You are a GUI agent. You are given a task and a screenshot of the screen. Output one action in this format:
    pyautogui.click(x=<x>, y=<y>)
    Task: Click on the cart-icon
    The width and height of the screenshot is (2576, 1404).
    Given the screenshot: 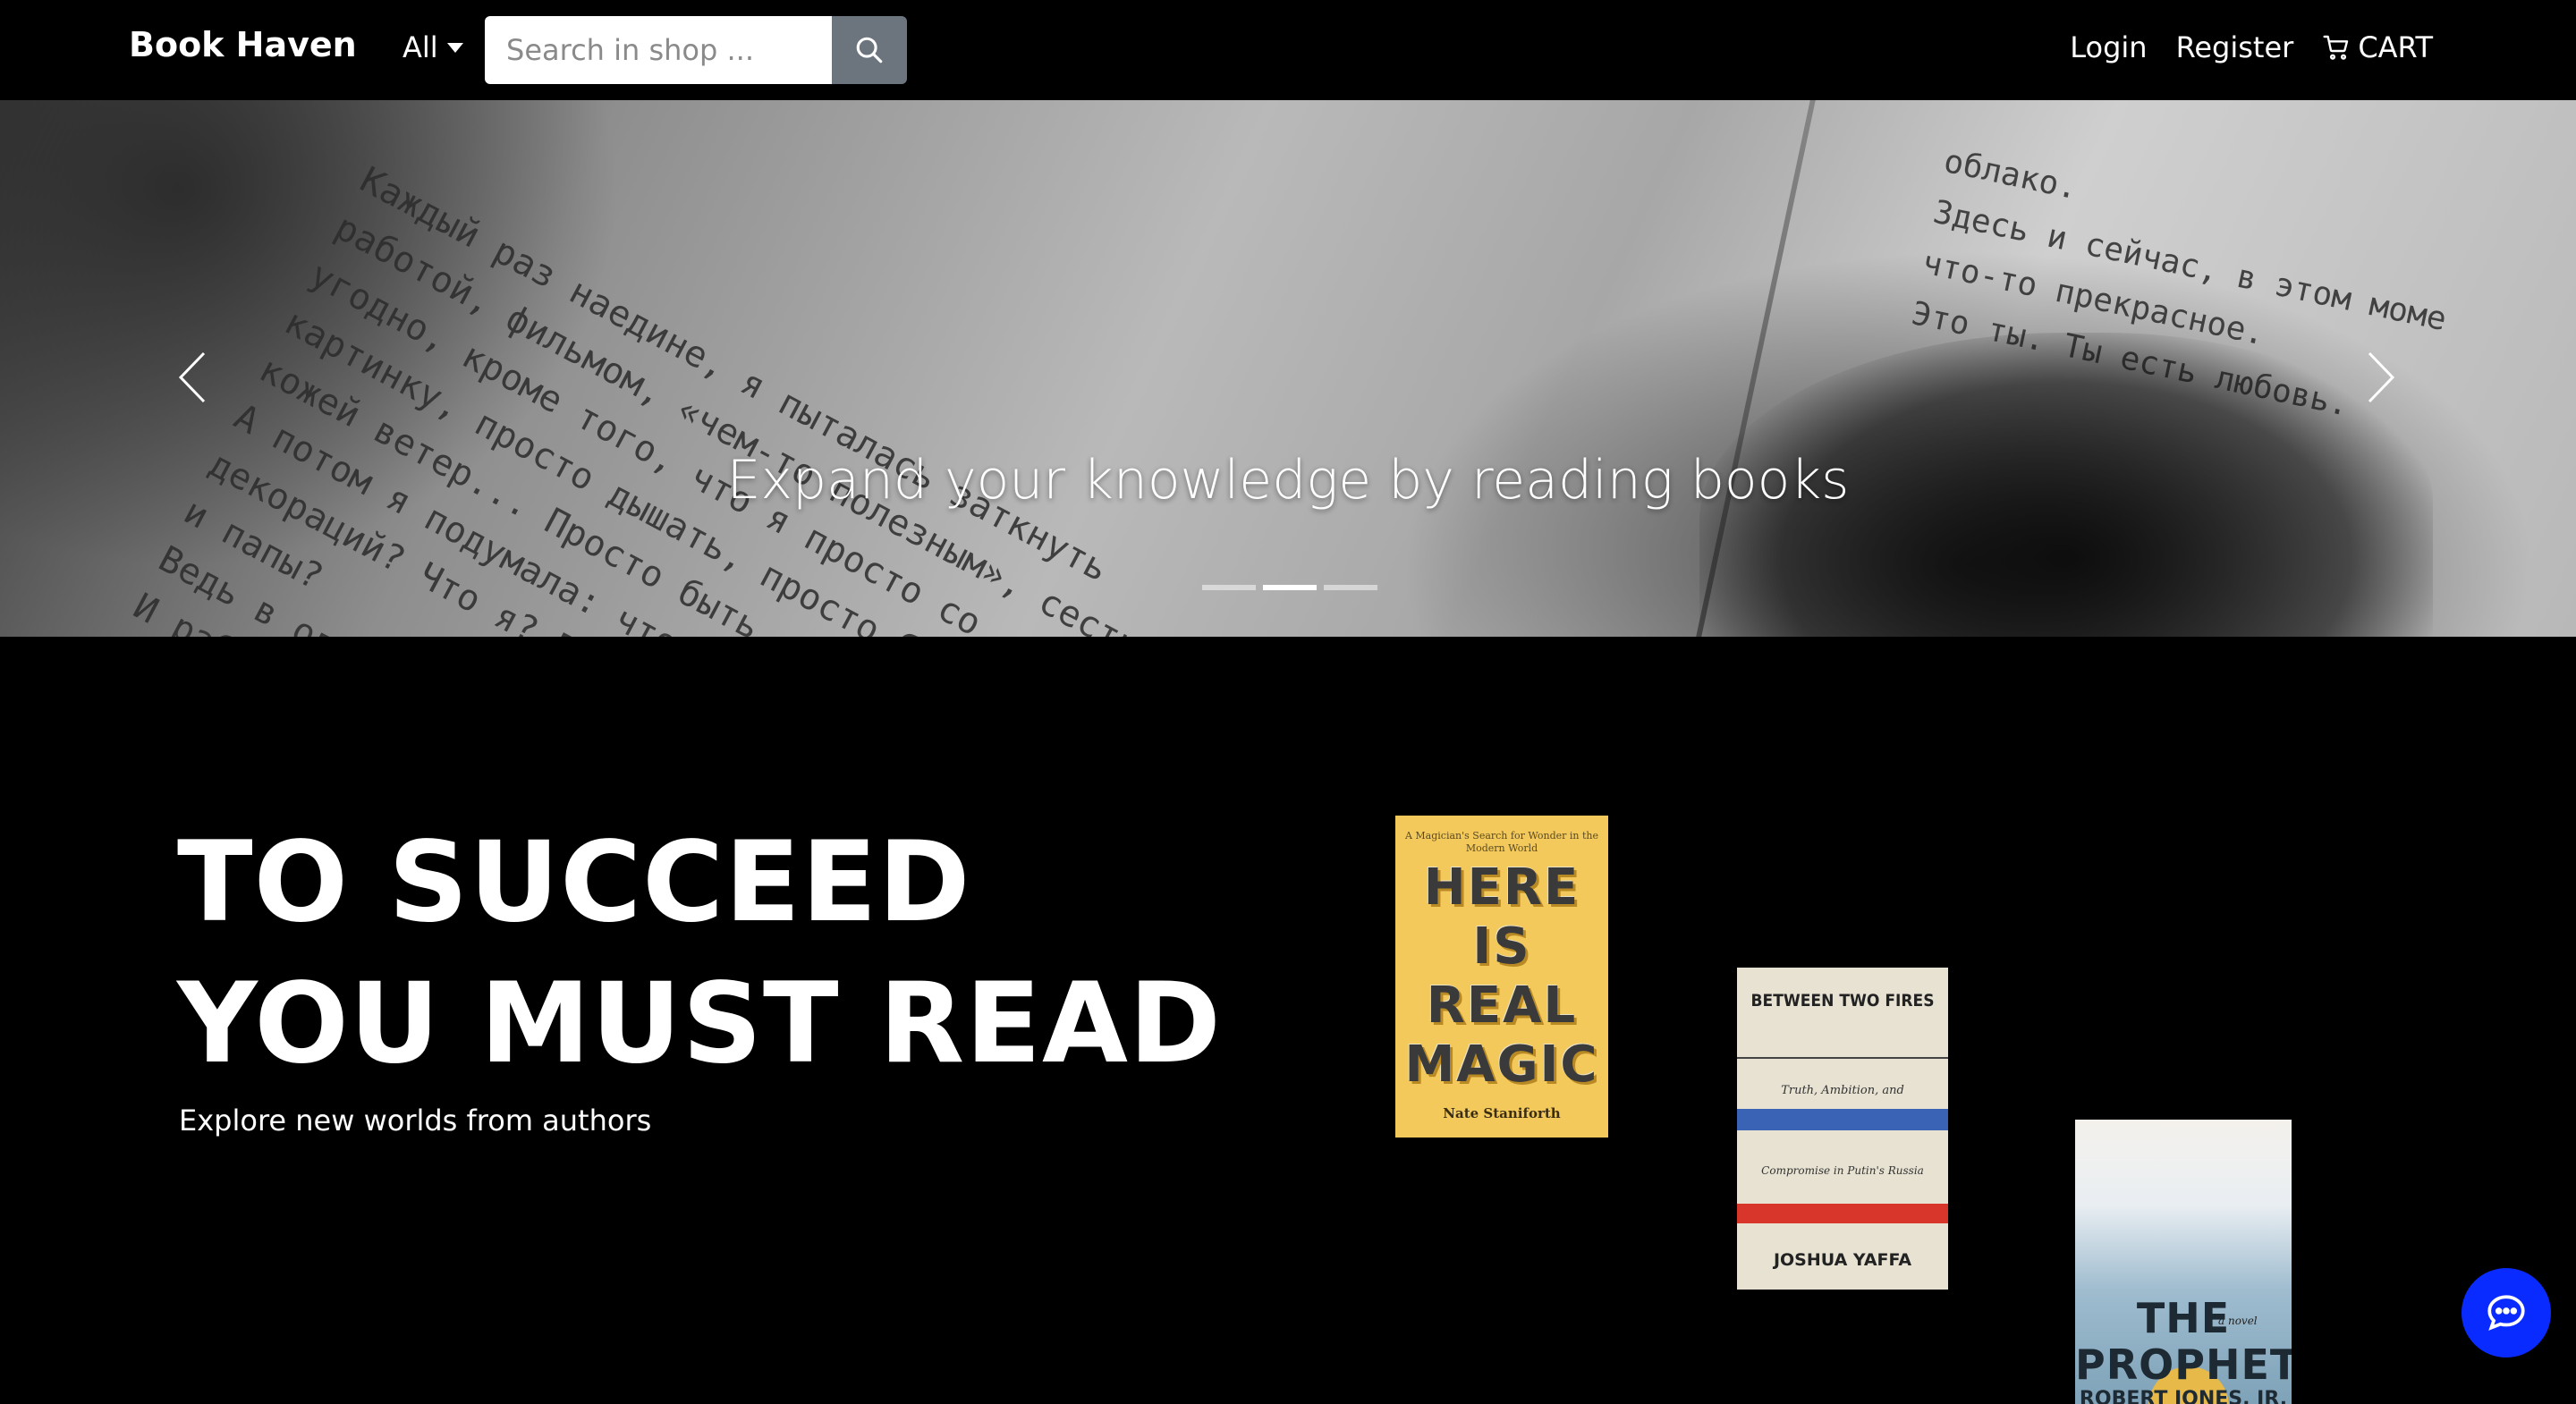 What is the action you would take?
    pyautogui.click(x=2336, y=47)
    